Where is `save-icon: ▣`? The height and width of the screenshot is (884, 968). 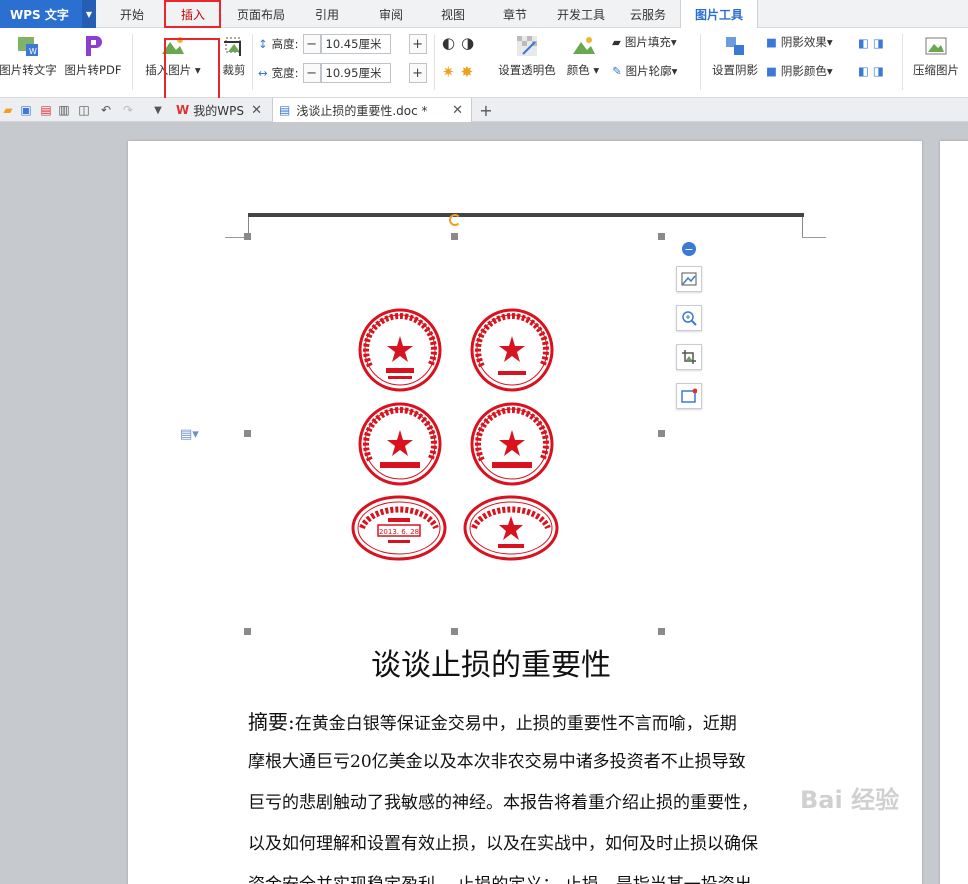 save-icon: ▣ is located at coordinates (26, 110).